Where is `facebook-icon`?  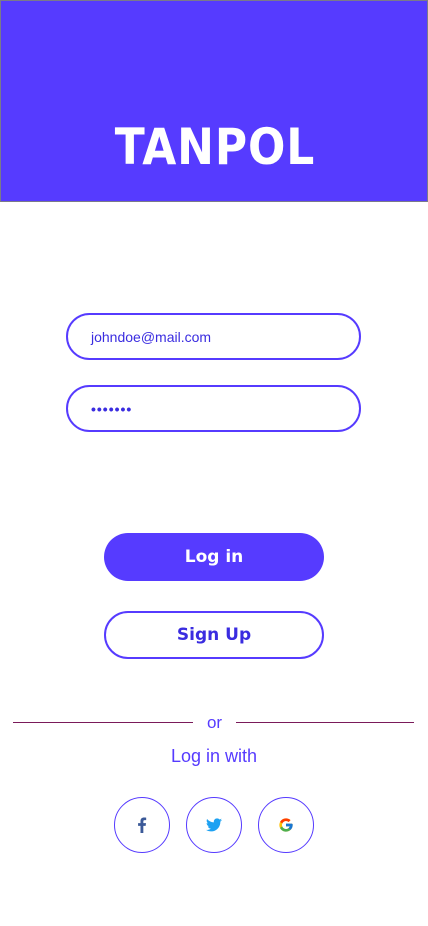 facebook-icon is located at coordinates (142, 825).